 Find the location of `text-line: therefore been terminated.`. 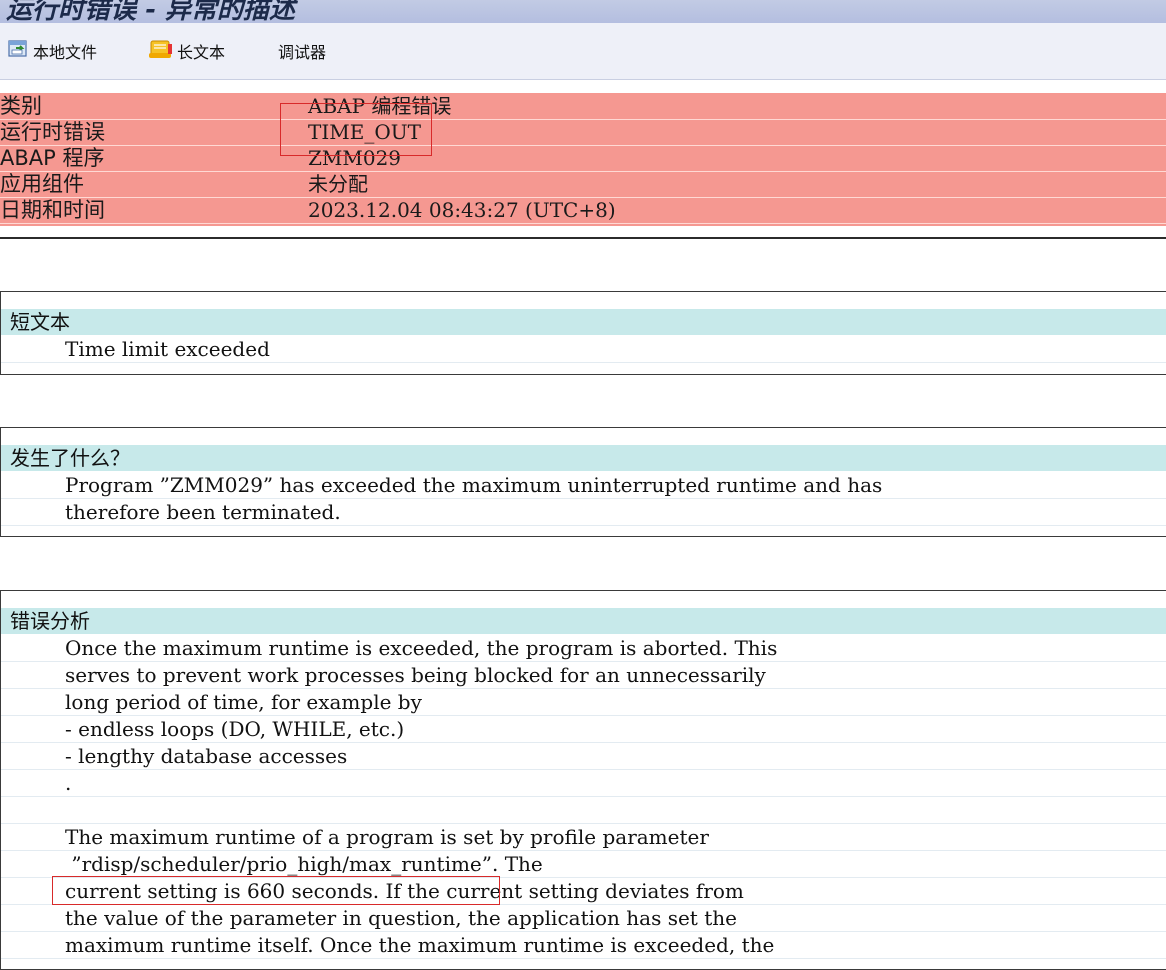

text-line: therefore been terminated. is located at coordinates (583, 512).